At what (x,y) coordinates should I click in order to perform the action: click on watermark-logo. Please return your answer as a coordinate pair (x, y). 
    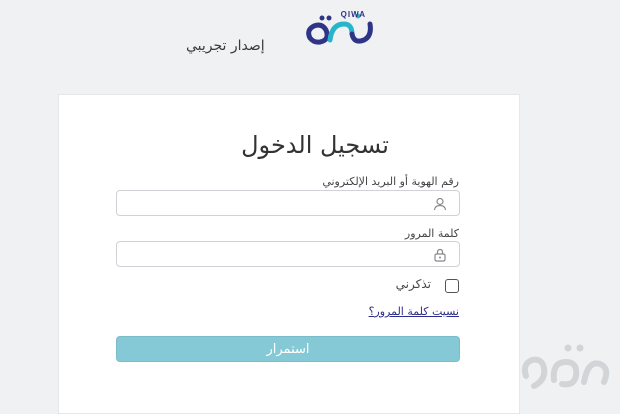
    Looking at the image, I should click on (567, 366).